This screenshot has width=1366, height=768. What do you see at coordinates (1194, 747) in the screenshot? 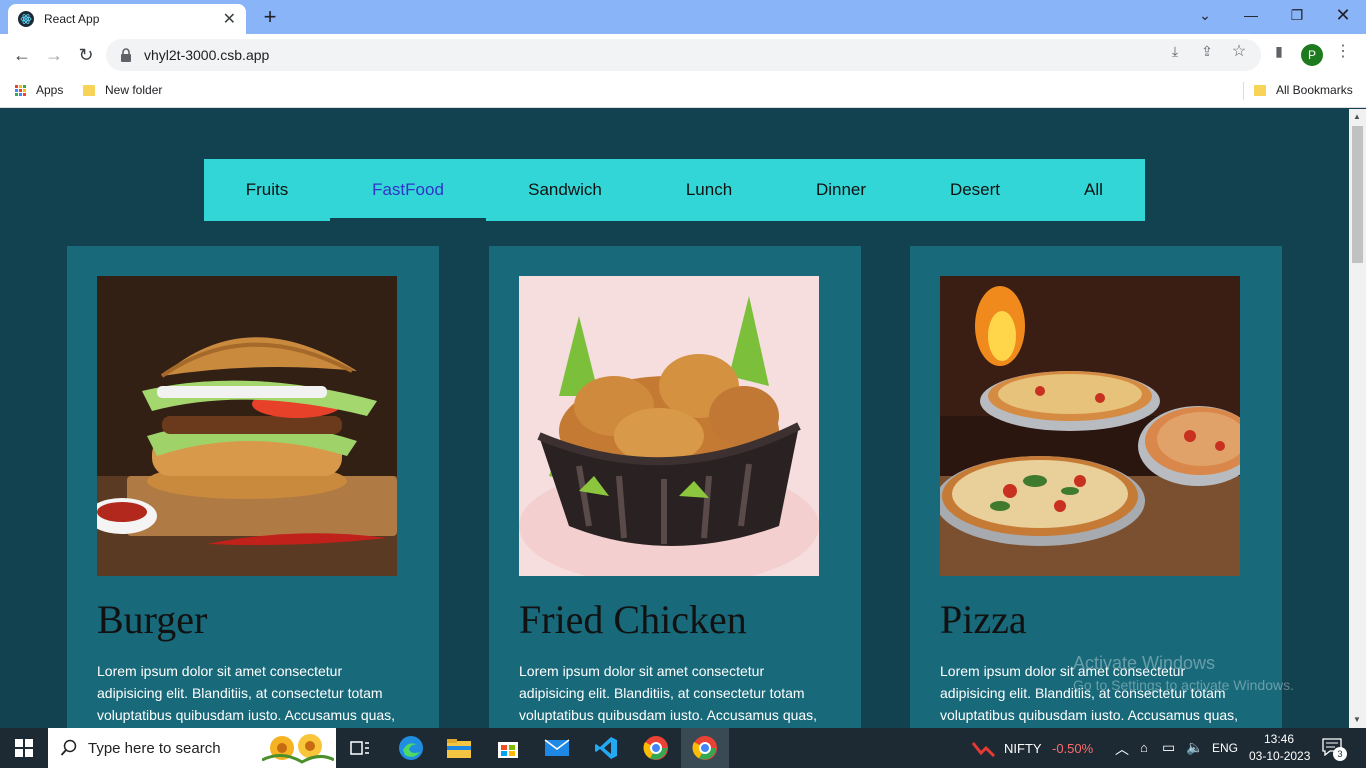
I see `volume-icon: 🔈` at bounding box center [1194, 747].